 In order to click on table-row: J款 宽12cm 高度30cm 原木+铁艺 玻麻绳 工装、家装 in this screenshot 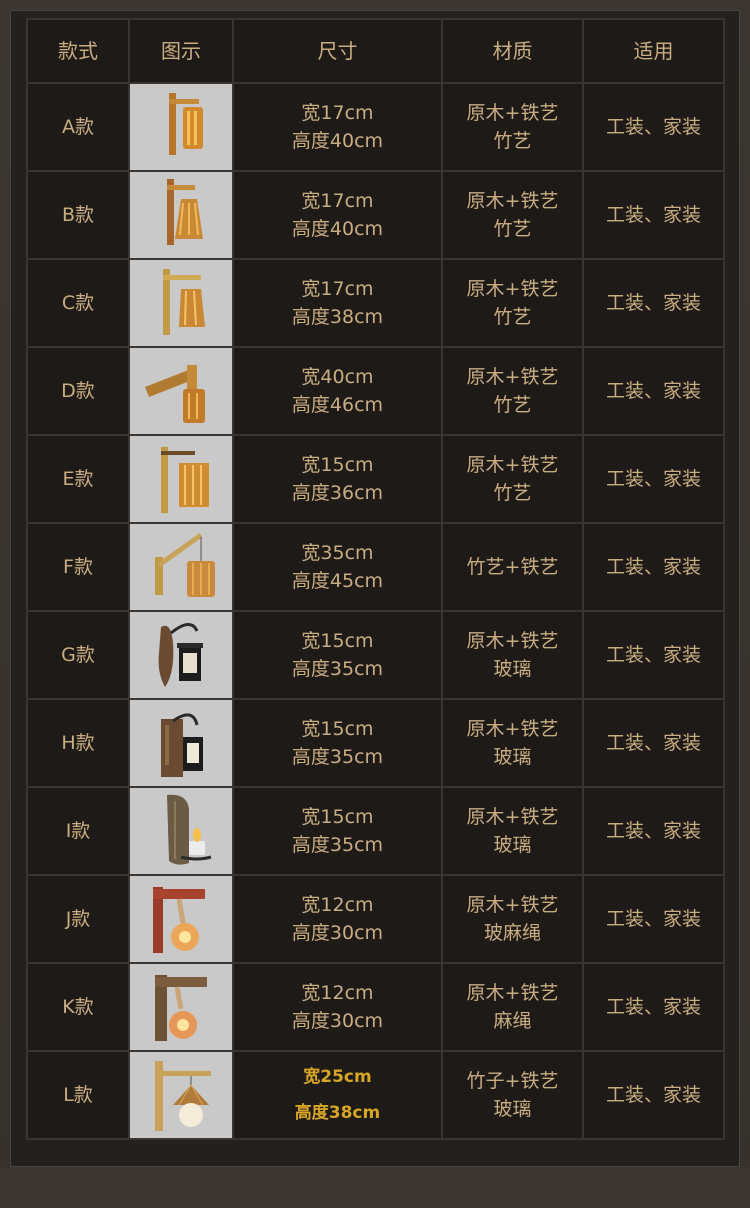, I will do `click(375, 919)`.